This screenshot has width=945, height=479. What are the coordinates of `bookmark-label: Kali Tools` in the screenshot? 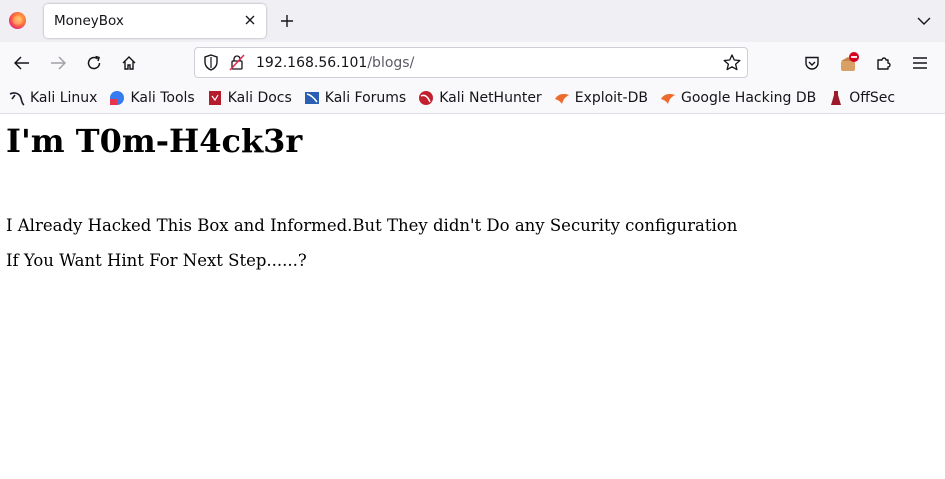 It's located at (162, 98).